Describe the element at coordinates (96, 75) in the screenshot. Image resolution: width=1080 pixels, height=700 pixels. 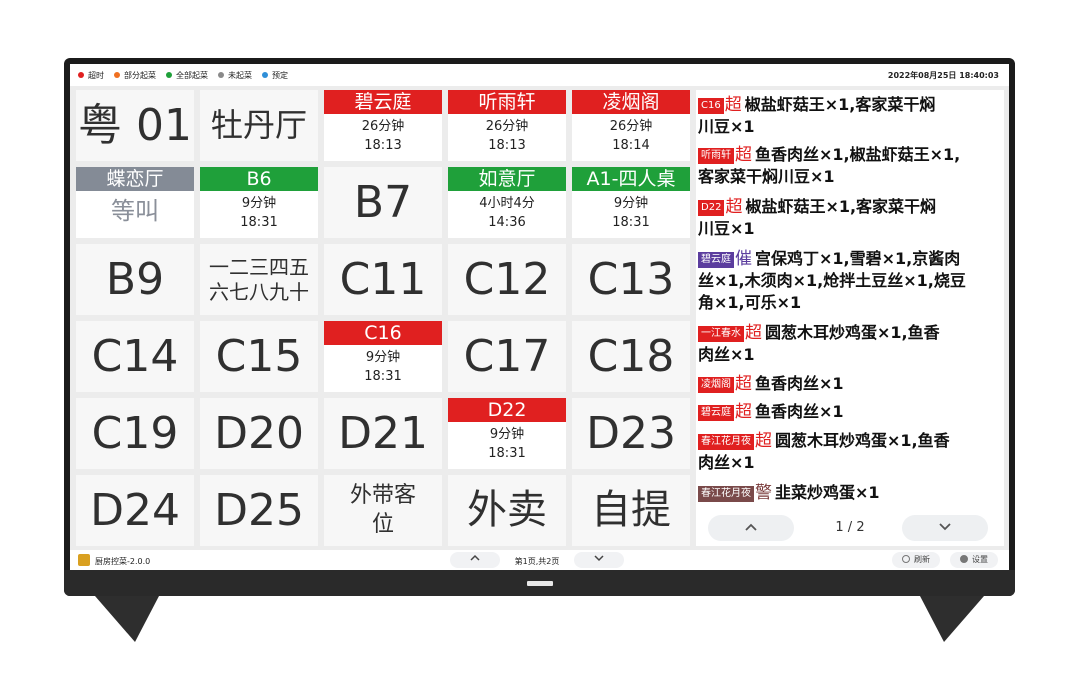
I see `legend-label: 超时` at that location.